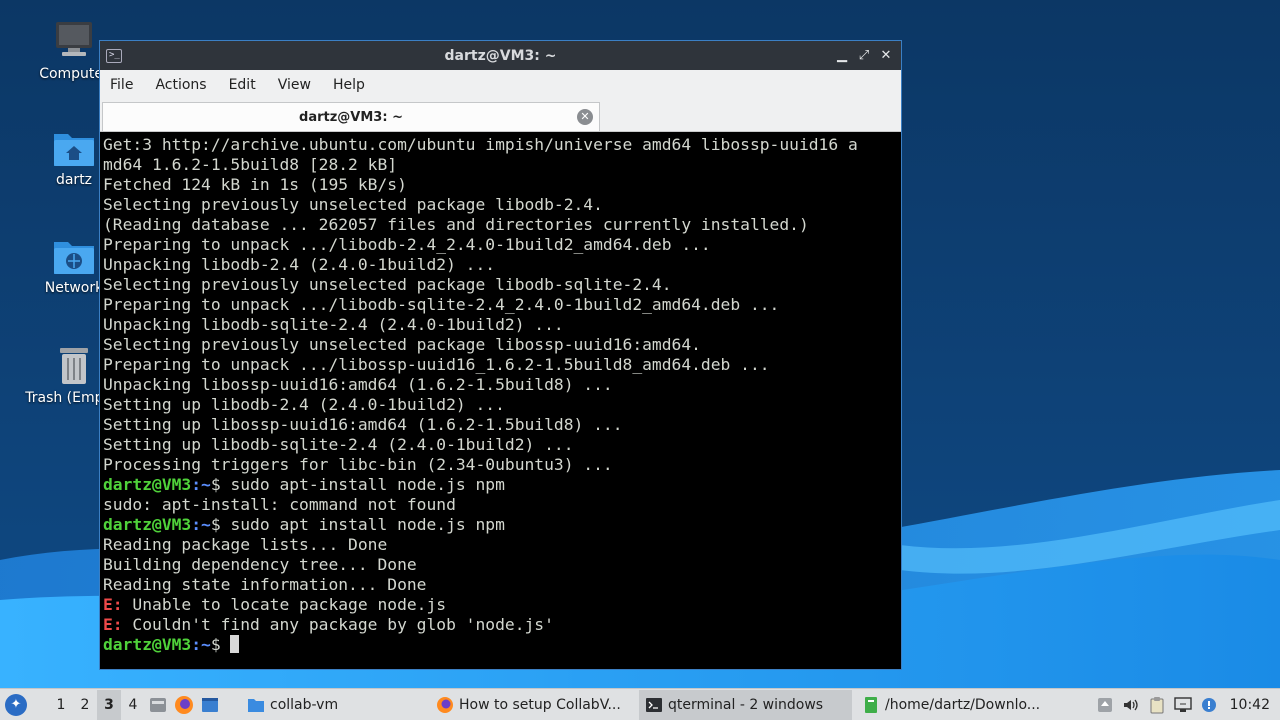  I want to click on desktop-icon, so click(210, 705).